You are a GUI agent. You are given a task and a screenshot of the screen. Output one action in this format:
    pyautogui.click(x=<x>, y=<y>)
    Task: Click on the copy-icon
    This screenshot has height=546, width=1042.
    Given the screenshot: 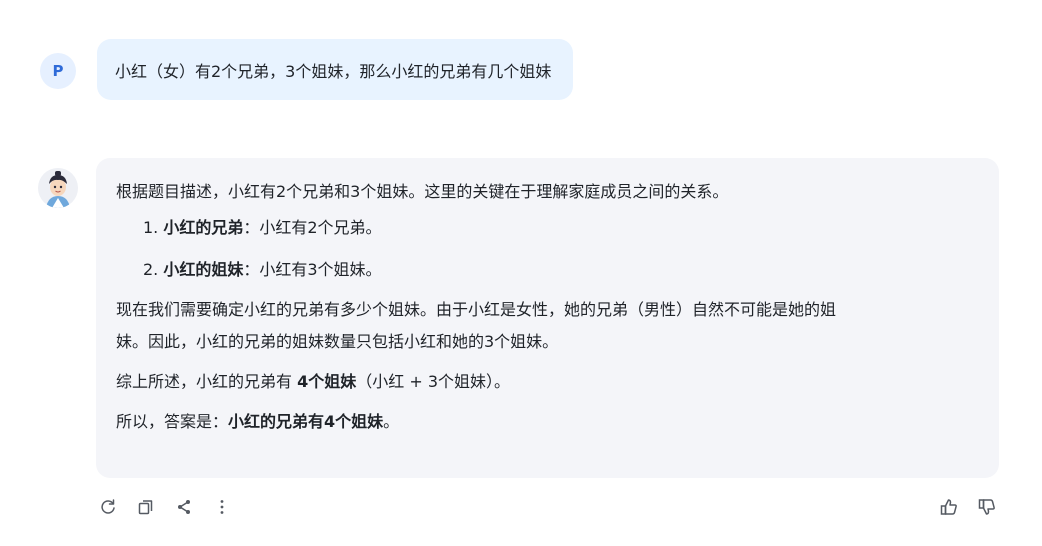 What is the action you would take?
    pyautogui.click(x=145, y=507)
    